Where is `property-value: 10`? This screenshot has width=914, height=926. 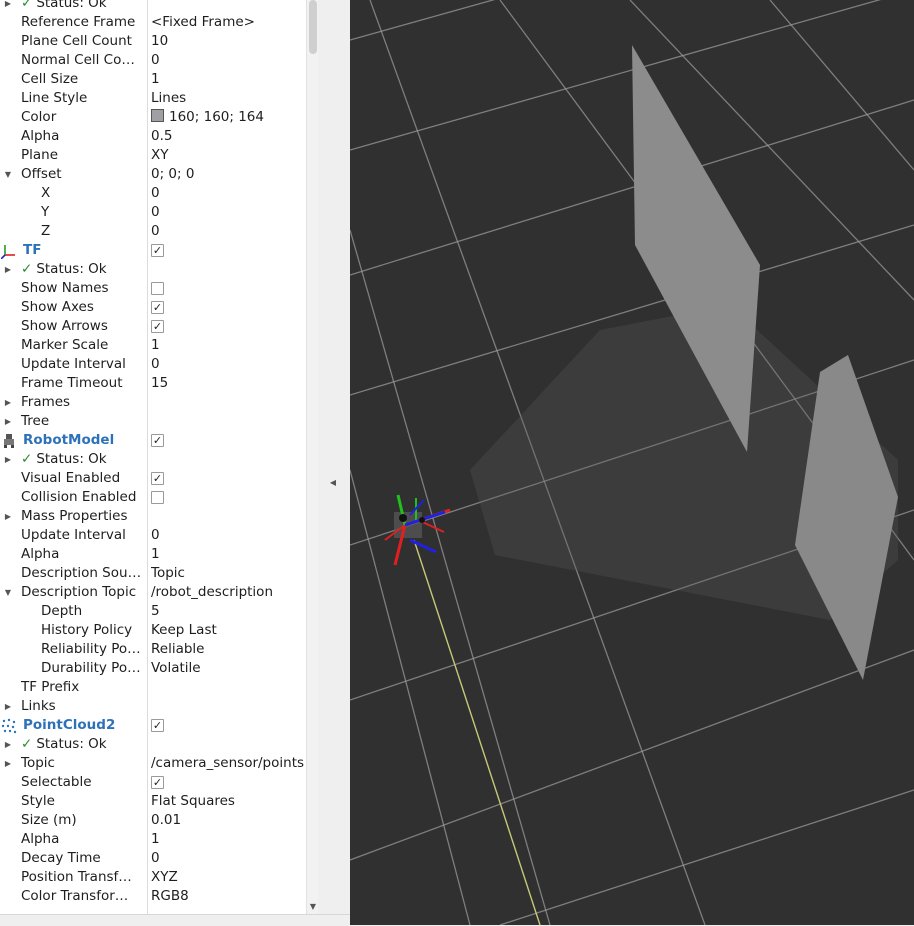
property-value: 10 is located at coordinates (228, 41).